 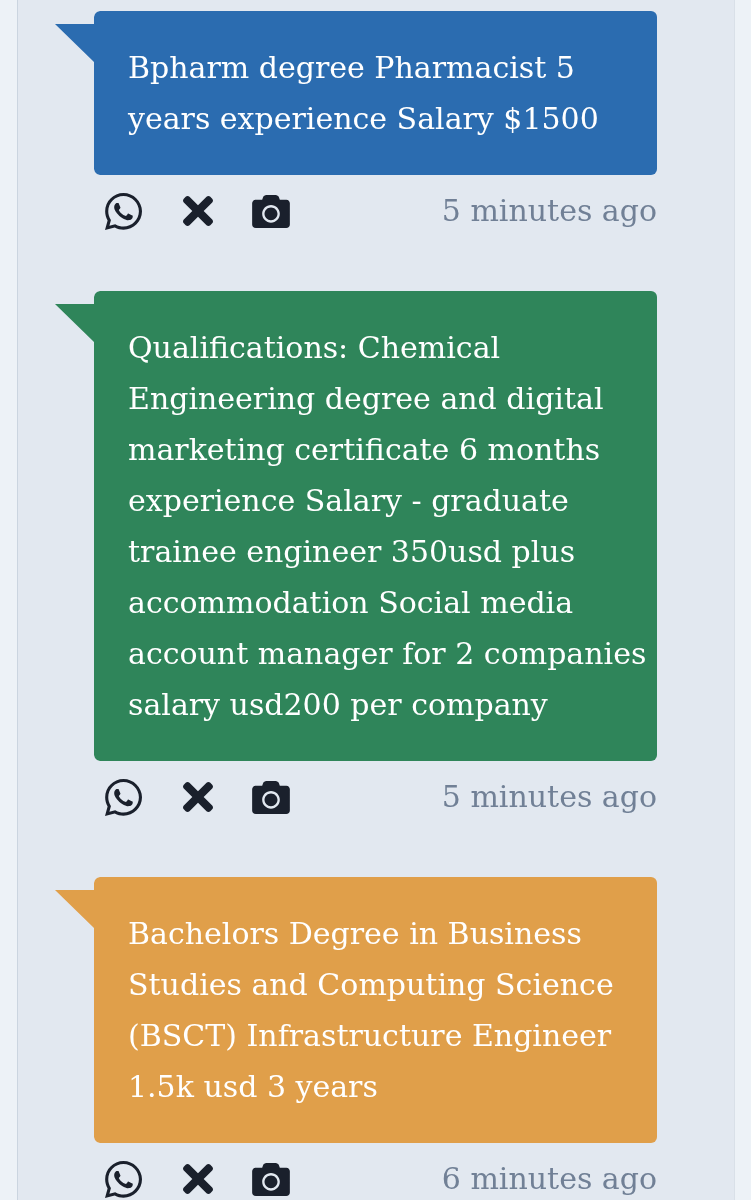 I want to click on message-text: Bpharm degree Pharmacist 5 years experience Salary $1500, so click(x=364, y=93).